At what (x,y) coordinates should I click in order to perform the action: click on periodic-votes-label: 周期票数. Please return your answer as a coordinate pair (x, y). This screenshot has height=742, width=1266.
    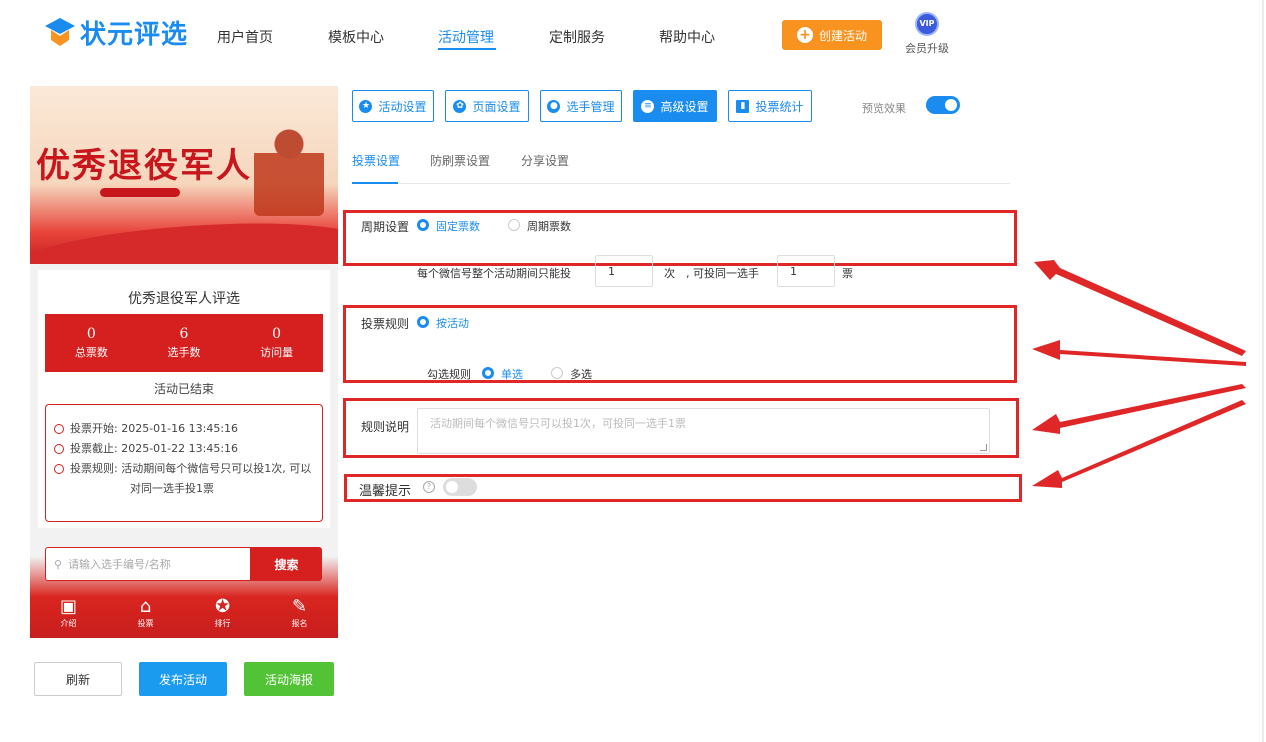
    Looking at the image, I should click on (549, 226).